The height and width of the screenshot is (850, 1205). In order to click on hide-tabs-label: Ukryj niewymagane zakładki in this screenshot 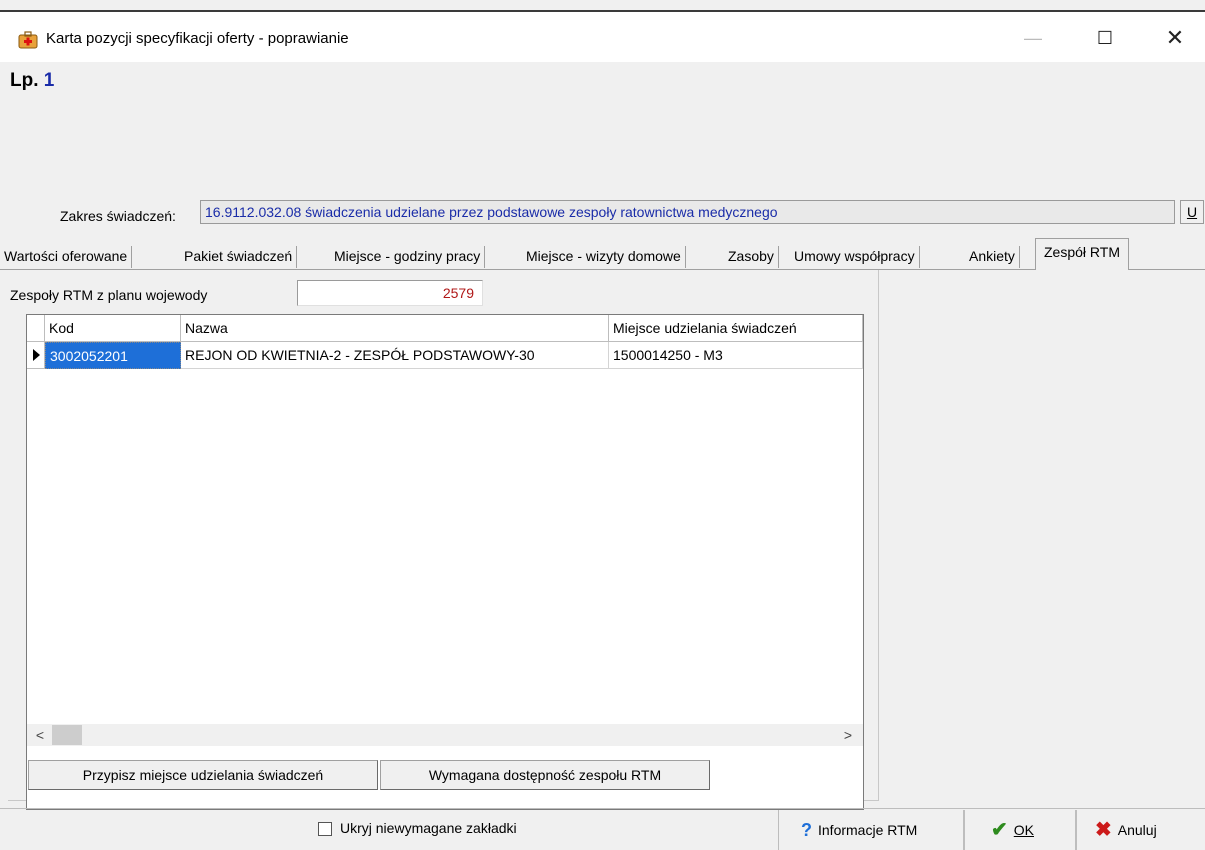, I will do `click(428, 828)`.